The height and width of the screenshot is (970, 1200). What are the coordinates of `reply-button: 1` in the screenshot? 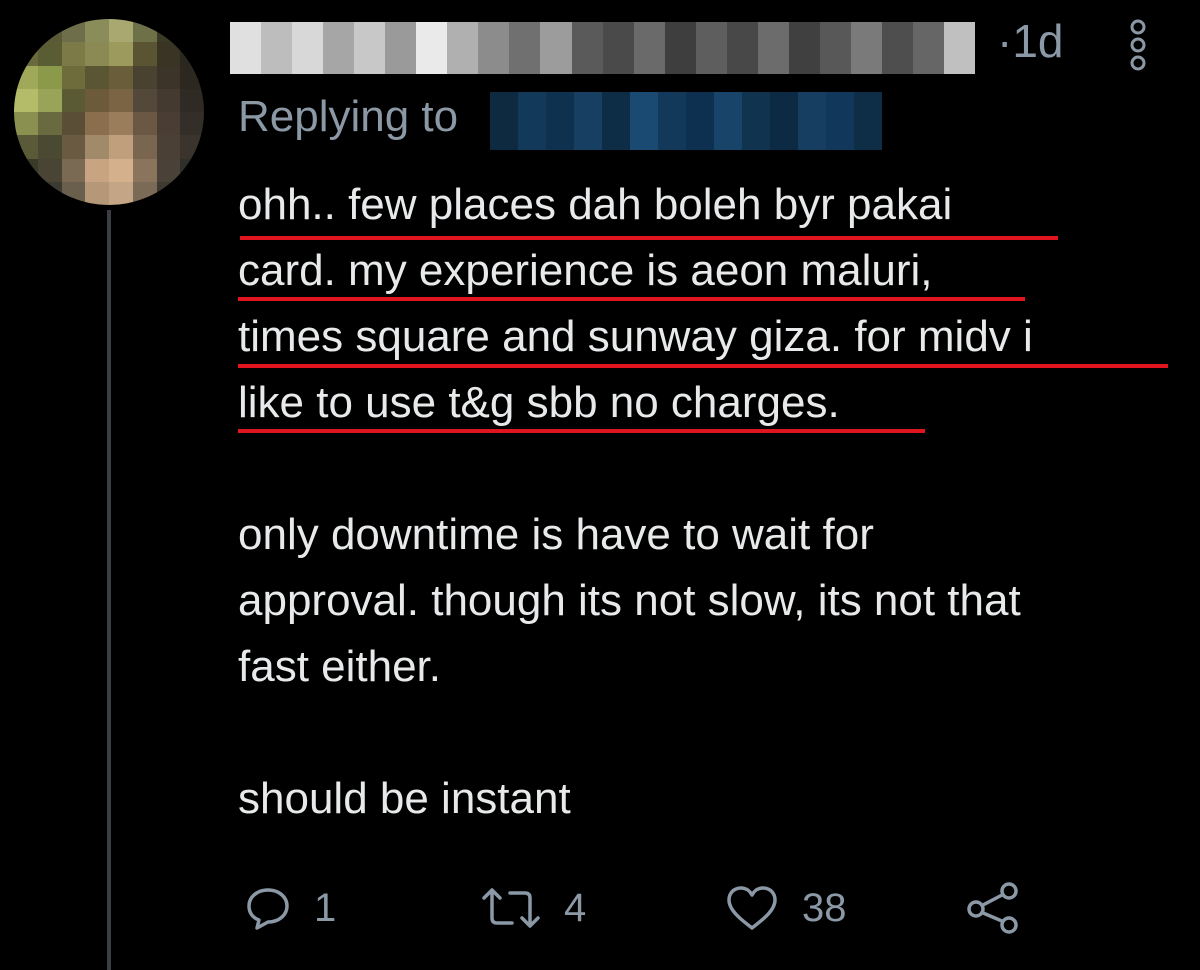 It's located at (290, 908).